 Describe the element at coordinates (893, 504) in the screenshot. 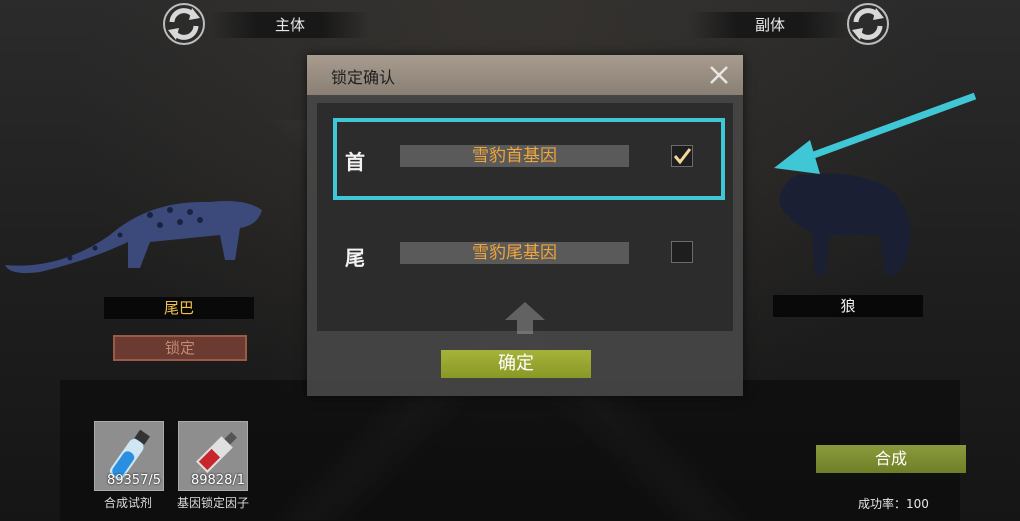

I see `success-rate: 成功率：100` at that location.